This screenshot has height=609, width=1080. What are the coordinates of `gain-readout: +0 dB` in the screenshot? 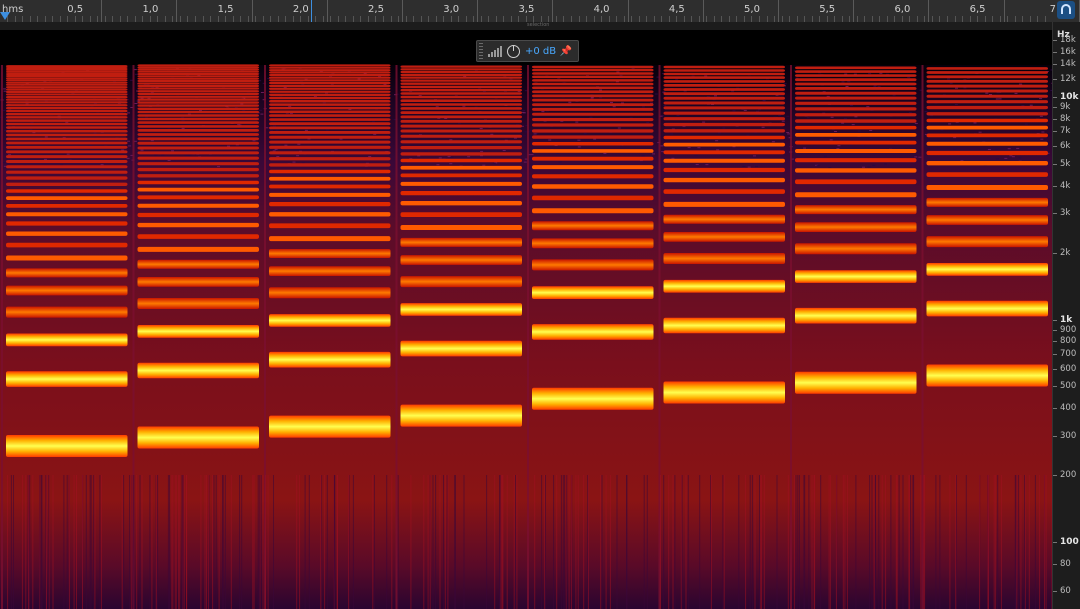 It's located at (540, 51).